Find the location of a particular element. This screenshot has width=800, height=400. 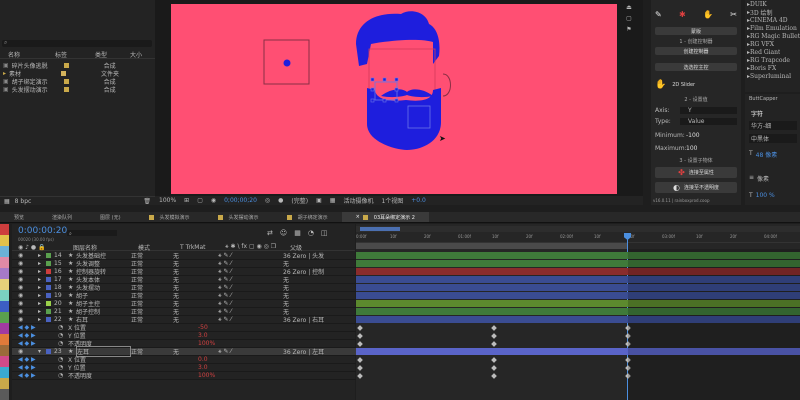

work-area-range is located at coordinates (492, 246).